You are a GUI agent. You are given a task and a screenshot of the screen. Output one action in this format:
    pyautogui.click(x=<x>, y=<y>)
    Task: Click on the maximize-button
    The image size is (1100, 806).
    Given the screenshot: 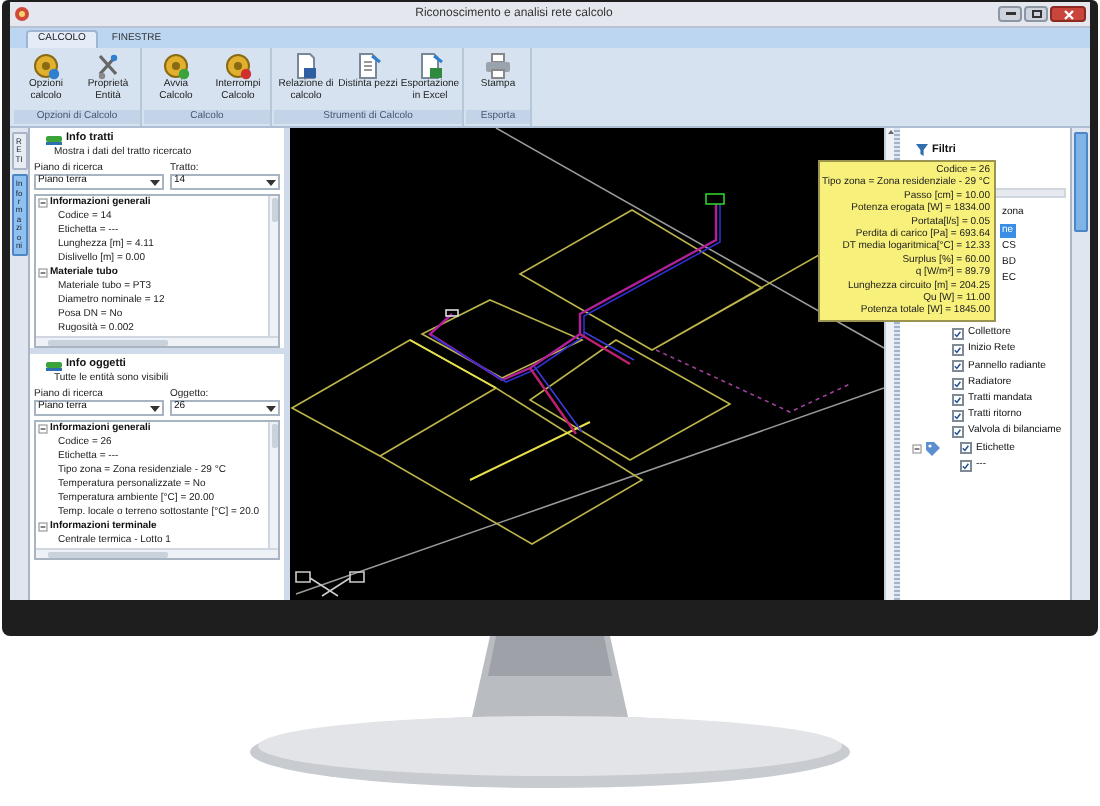 What is the action you would take?
    pyautogui.click(x=1036, y=14)
    